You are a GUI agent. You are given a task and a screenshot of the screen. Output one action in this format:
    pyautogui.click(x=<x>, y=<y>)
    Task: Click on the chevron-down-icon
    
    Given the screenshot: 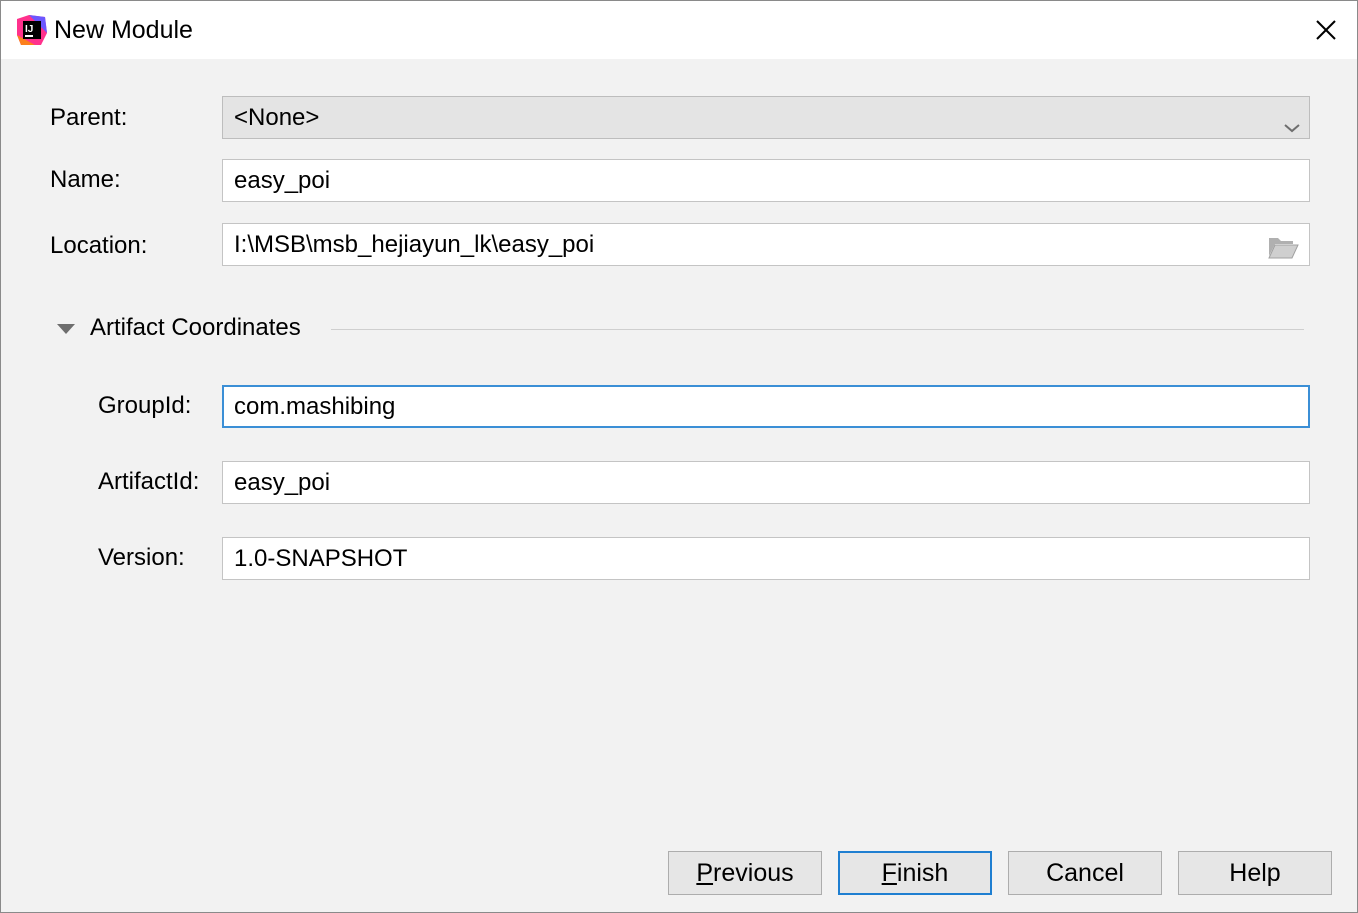 What is the action you would take?
    pyautogui.click(x=1292, y=121)
    